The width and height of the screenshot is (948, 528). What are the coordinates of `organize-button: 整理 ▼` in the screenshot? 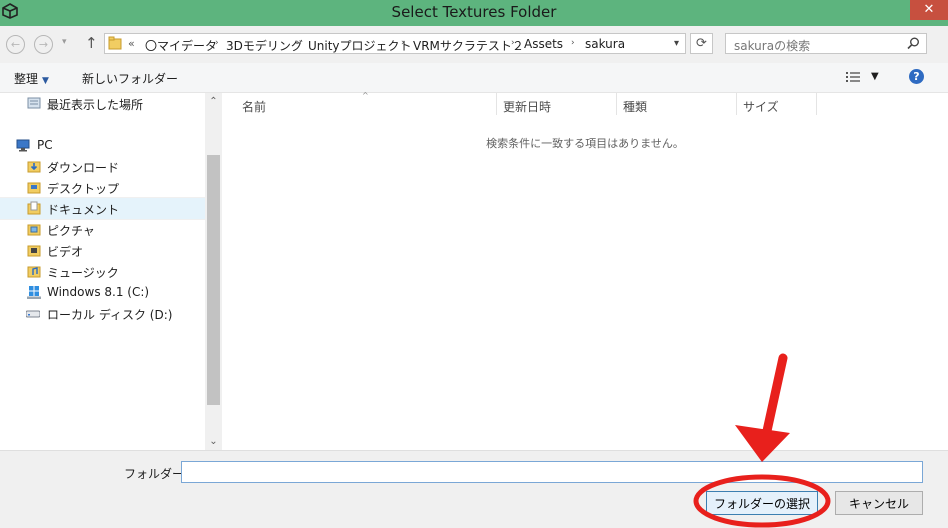 It's located at (31, 78).